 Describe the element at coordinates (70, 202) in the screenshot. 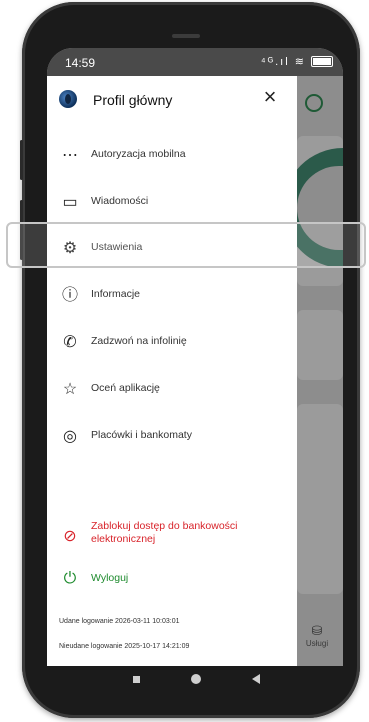

I see `message-icon: ▭` at that location.